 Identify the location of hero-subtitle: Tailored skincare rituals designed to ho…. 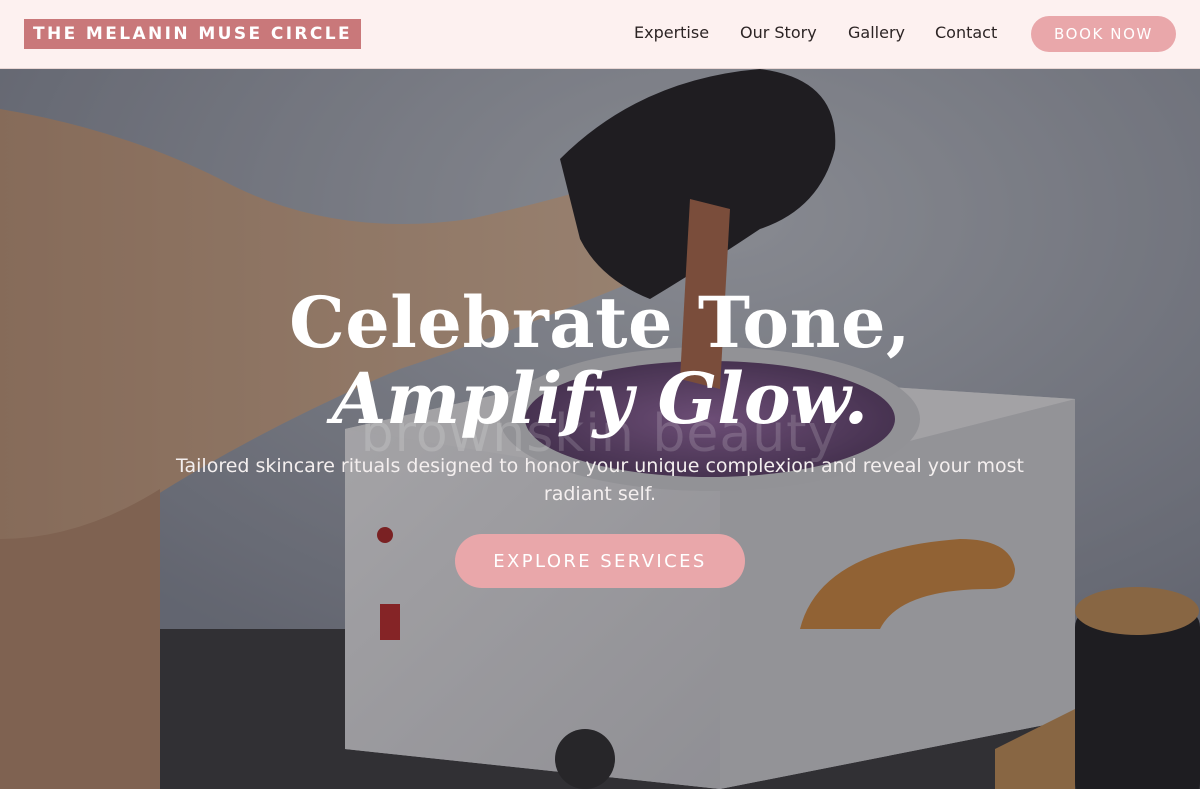
(600, 480).